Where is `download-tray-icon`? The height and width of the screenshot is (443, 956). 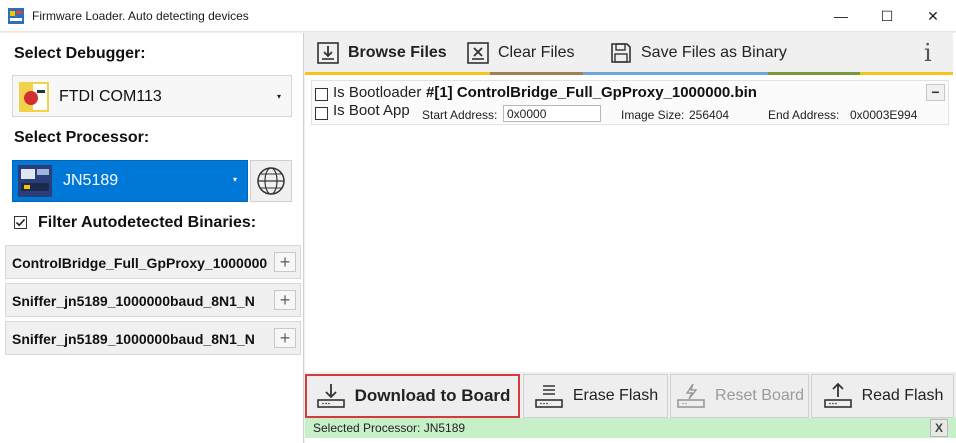 download-tray-icon is located at coordinates (328, 53).